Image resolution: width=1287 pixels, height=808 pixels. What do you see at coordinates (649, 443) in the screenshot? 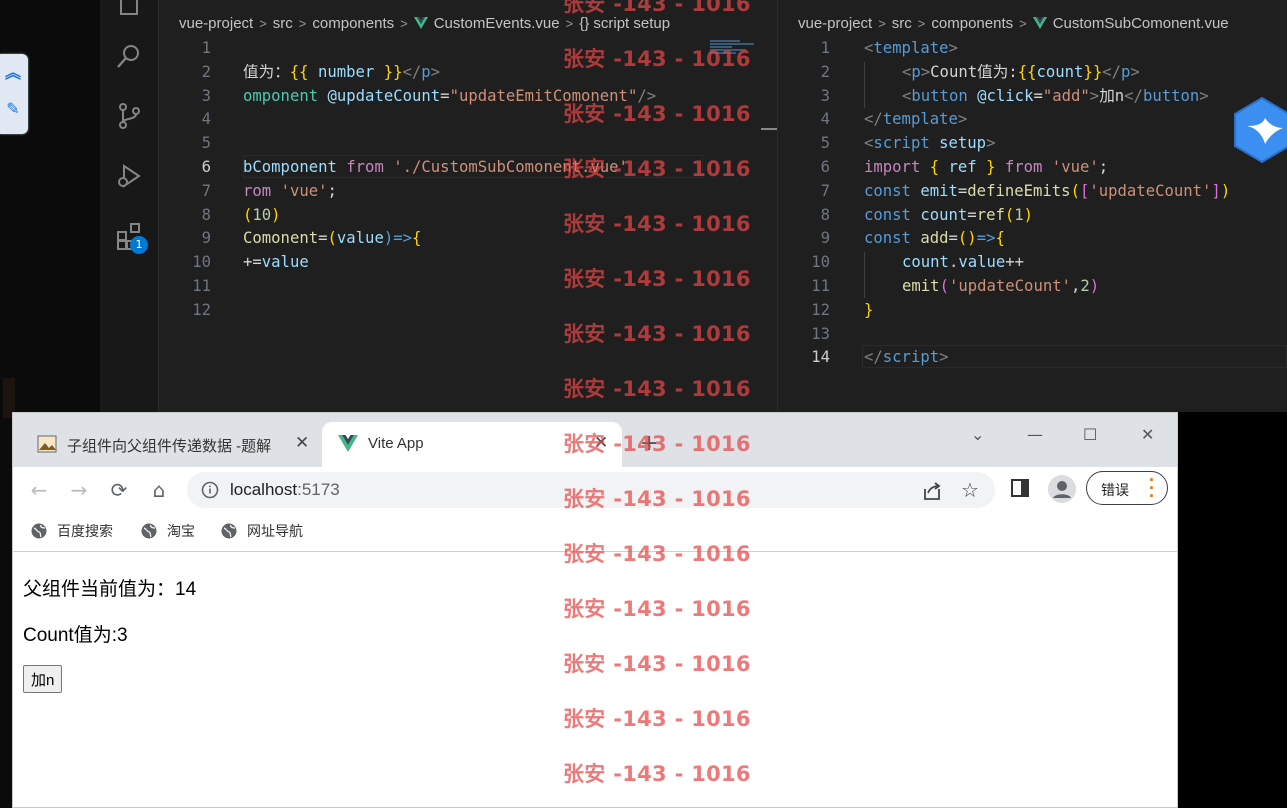
I see `new-tab-button: +` at bounding box center [649, 443].